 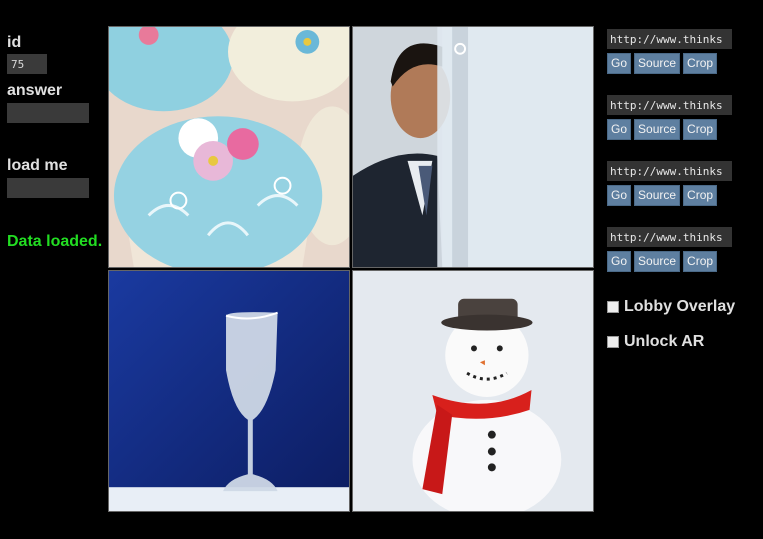 I want to click on status-message: Data loaded., so click(x=55, y=241).